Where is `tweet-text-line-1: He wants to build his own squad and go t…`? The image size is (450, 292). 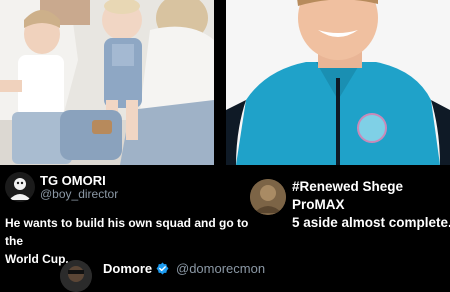 tweet-text-line-1: He wants to build his own squad and go t… is located at coordinates (127, 232).